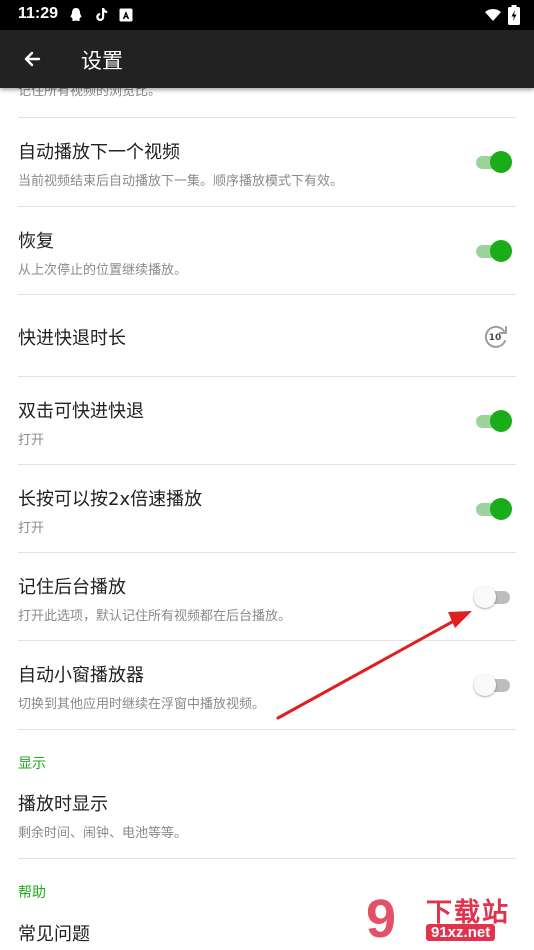 The height and width of the screenshot is (950, 534). What do you see at coordinates (103, 833) in the screenshot?
I see `setting-subtitle: 剩余时间、闹钟、电池等等。` at bounding box center [103, 833].